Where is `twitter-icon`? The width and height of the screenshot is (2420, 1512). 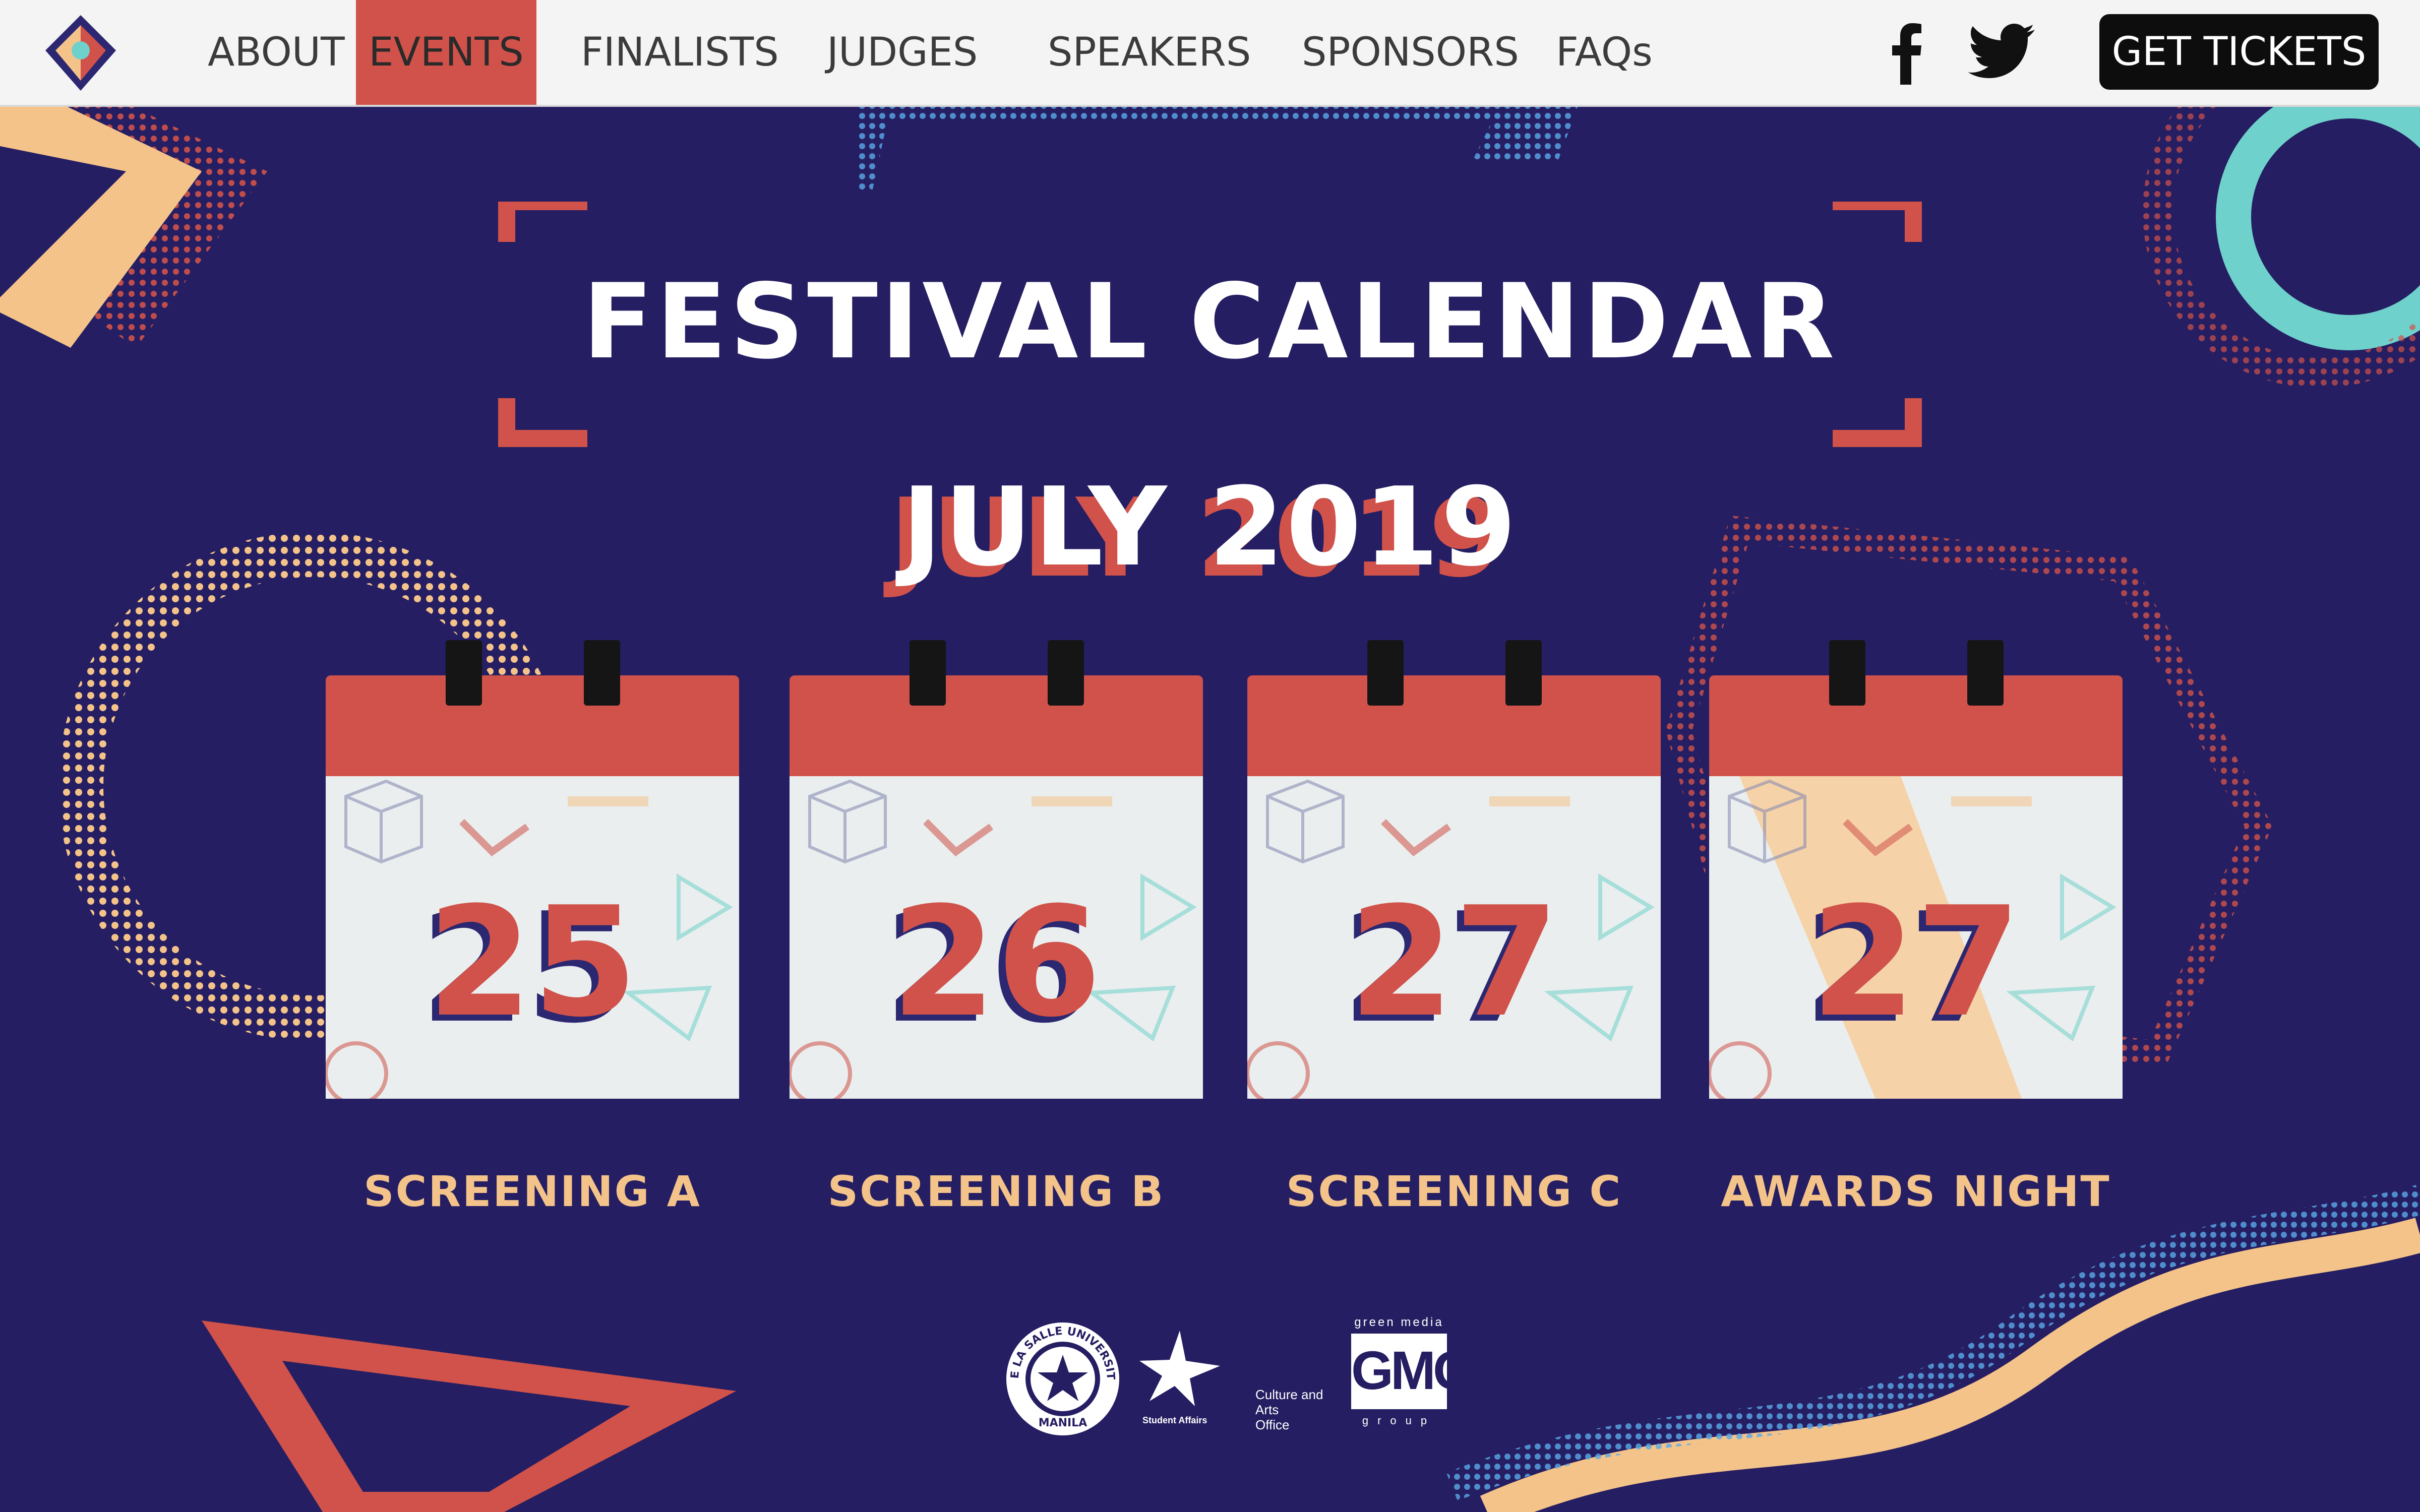
twitter-icon is located at coordinates (2000, 52).